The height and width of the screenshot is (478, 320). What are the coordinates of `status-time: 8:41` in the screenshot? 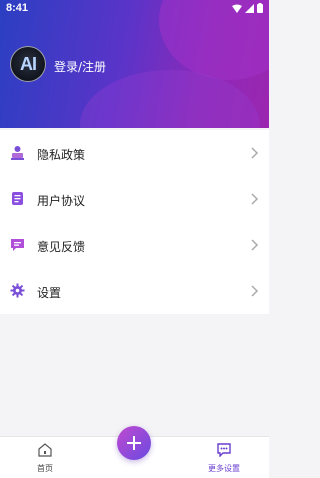 It's located at (17, 8).